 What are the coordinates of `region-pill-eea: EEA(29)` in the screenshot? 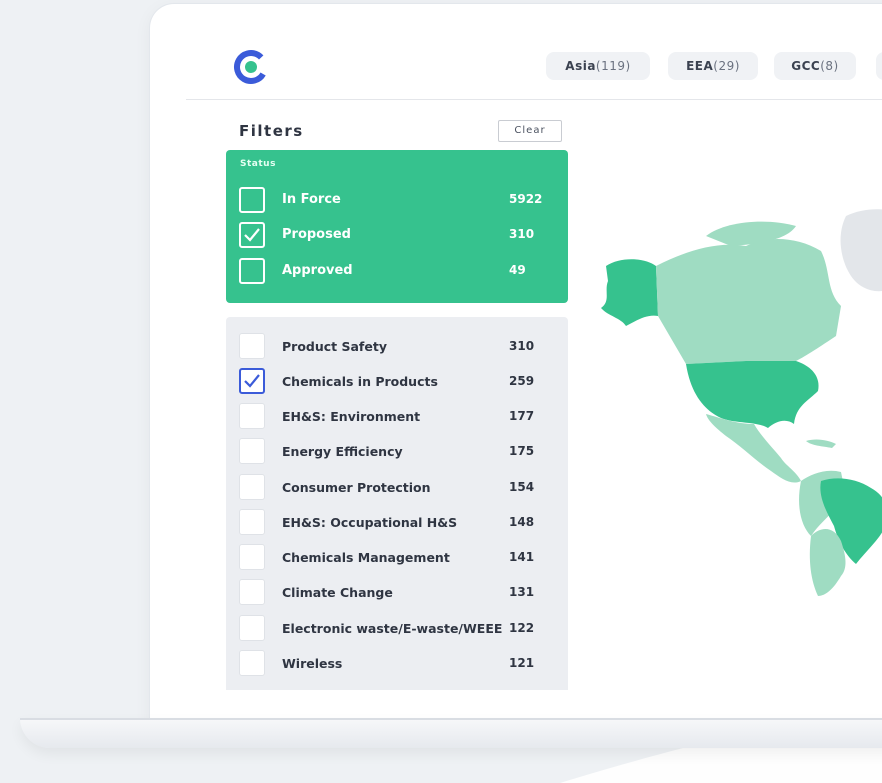 It's located at (713, 66).